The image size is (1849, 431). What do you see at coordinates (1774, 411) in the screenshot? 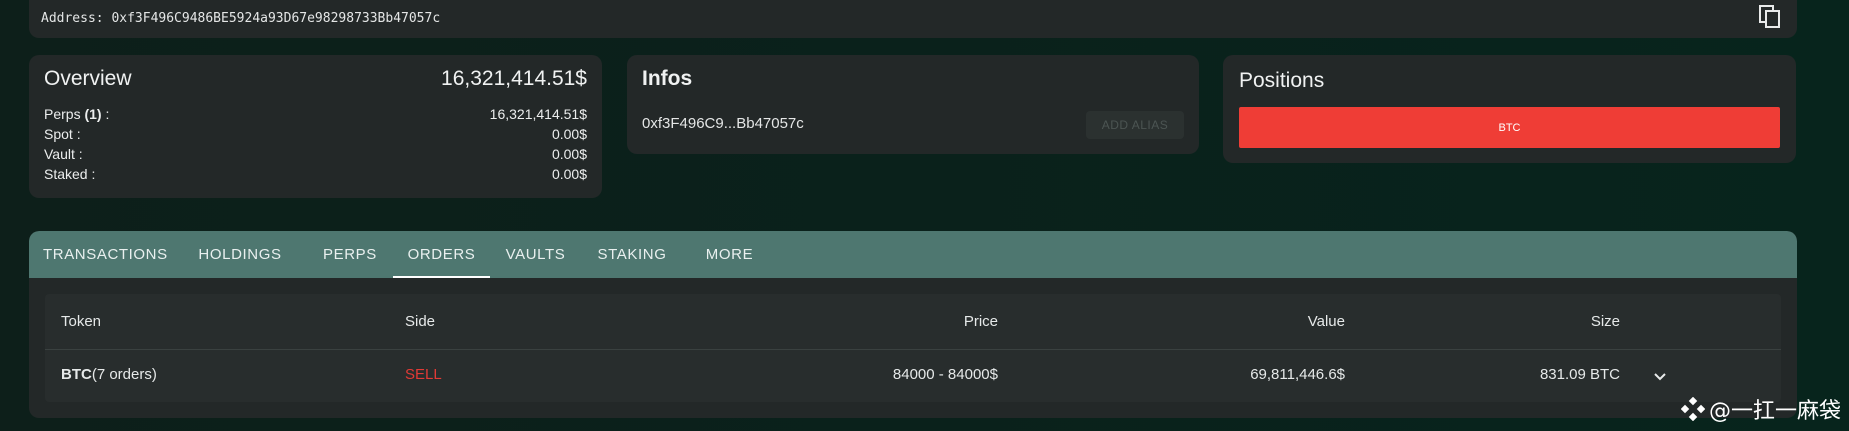
I see `watermark-text: @一扛一麻袋` at bounding box center [1774, 411].